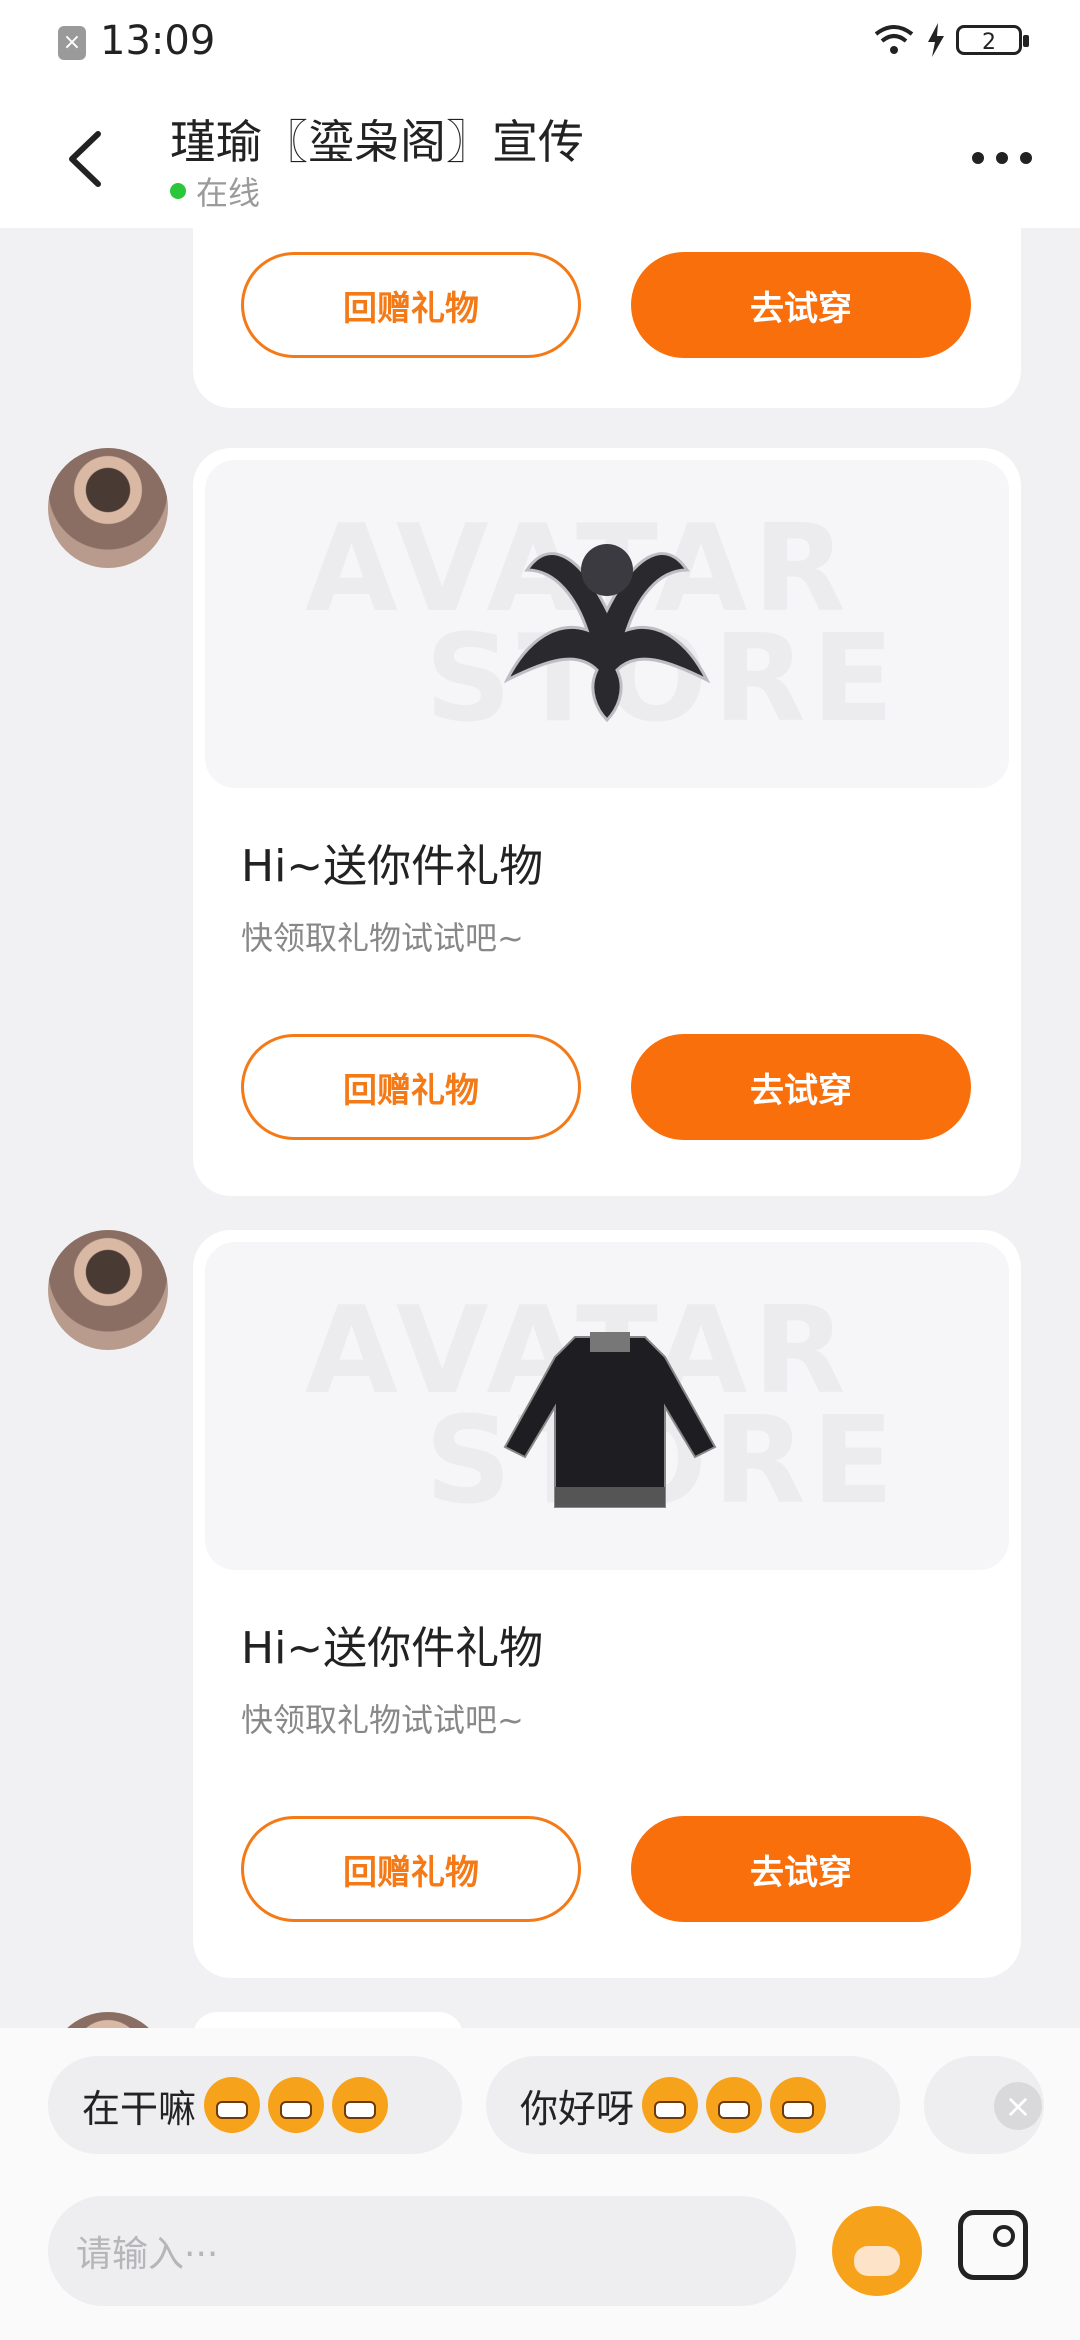 The height and width of the screenshot is (2340, 1080). I want to click on online-status-label: 在线, so click(228, 193).